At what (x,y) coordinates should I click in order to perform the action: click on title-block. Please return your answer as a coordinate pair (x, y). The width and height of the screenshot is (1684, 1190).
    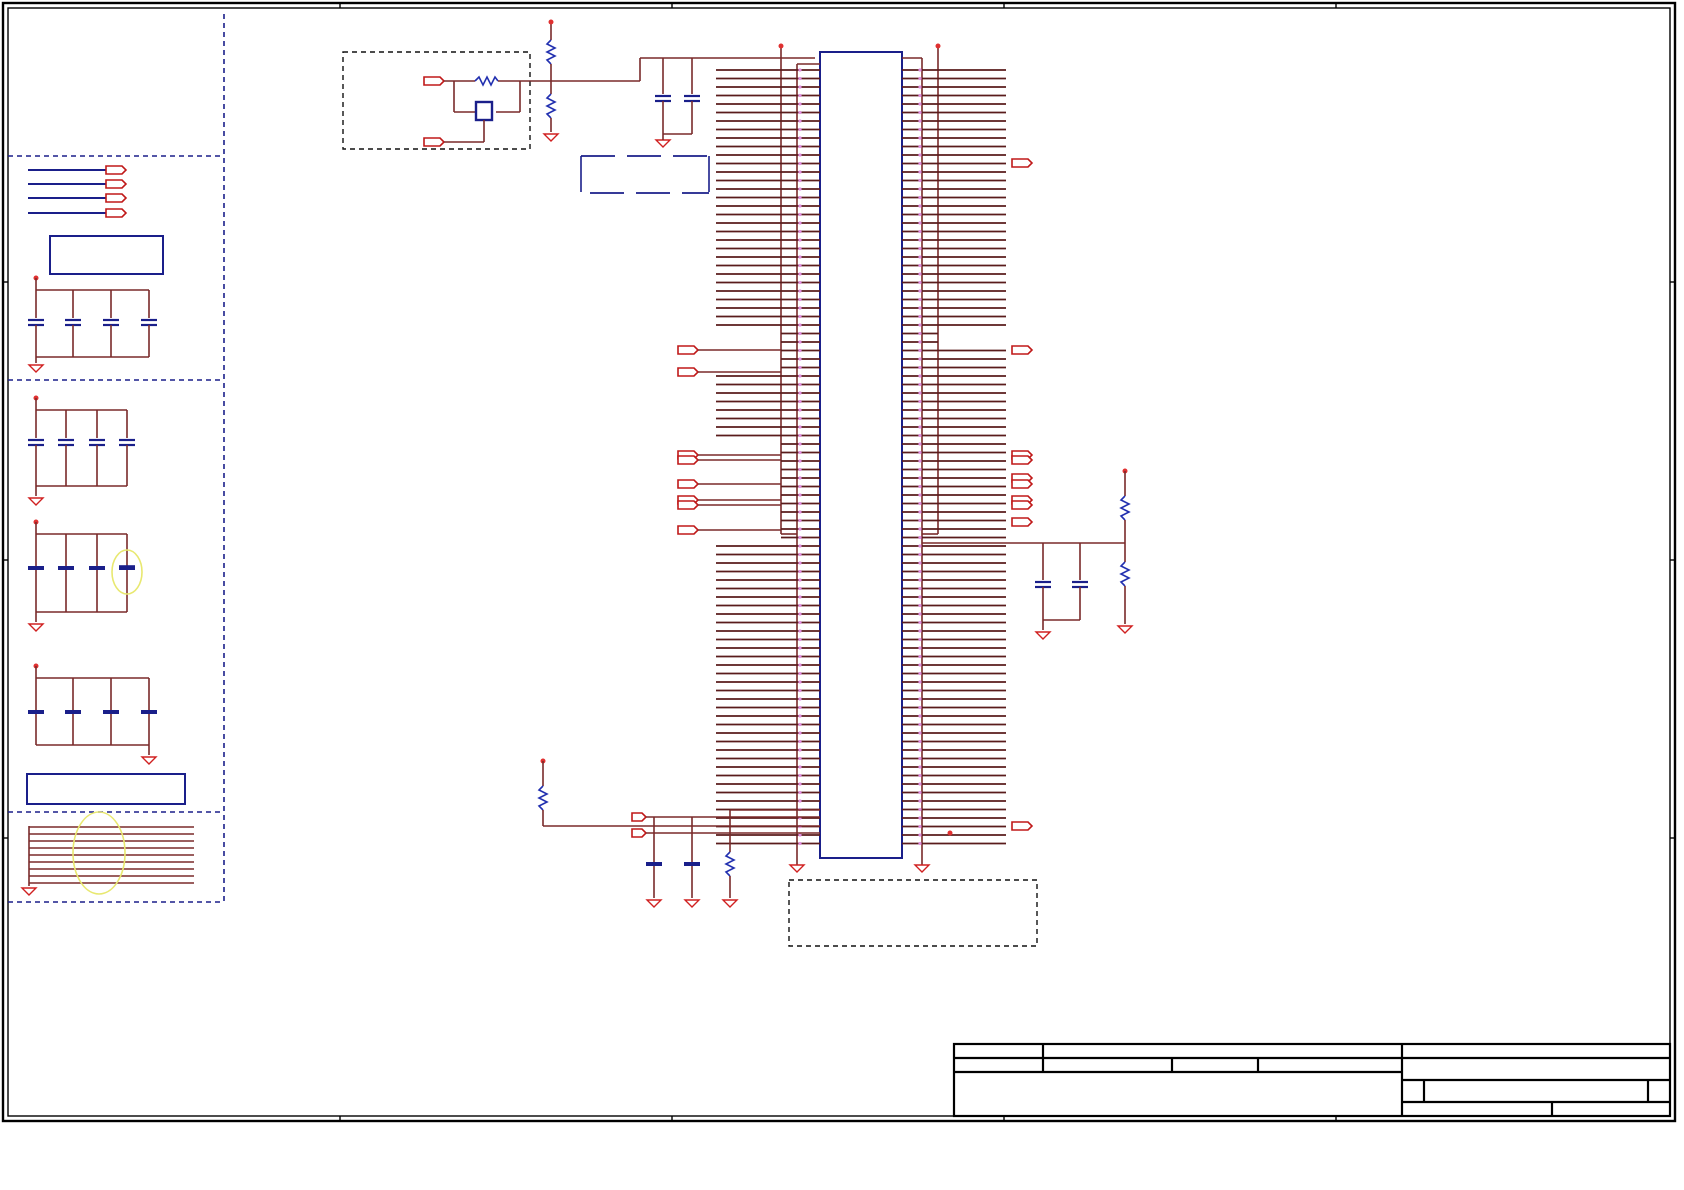
    Looking at the image, I should click on (1312, 1080).